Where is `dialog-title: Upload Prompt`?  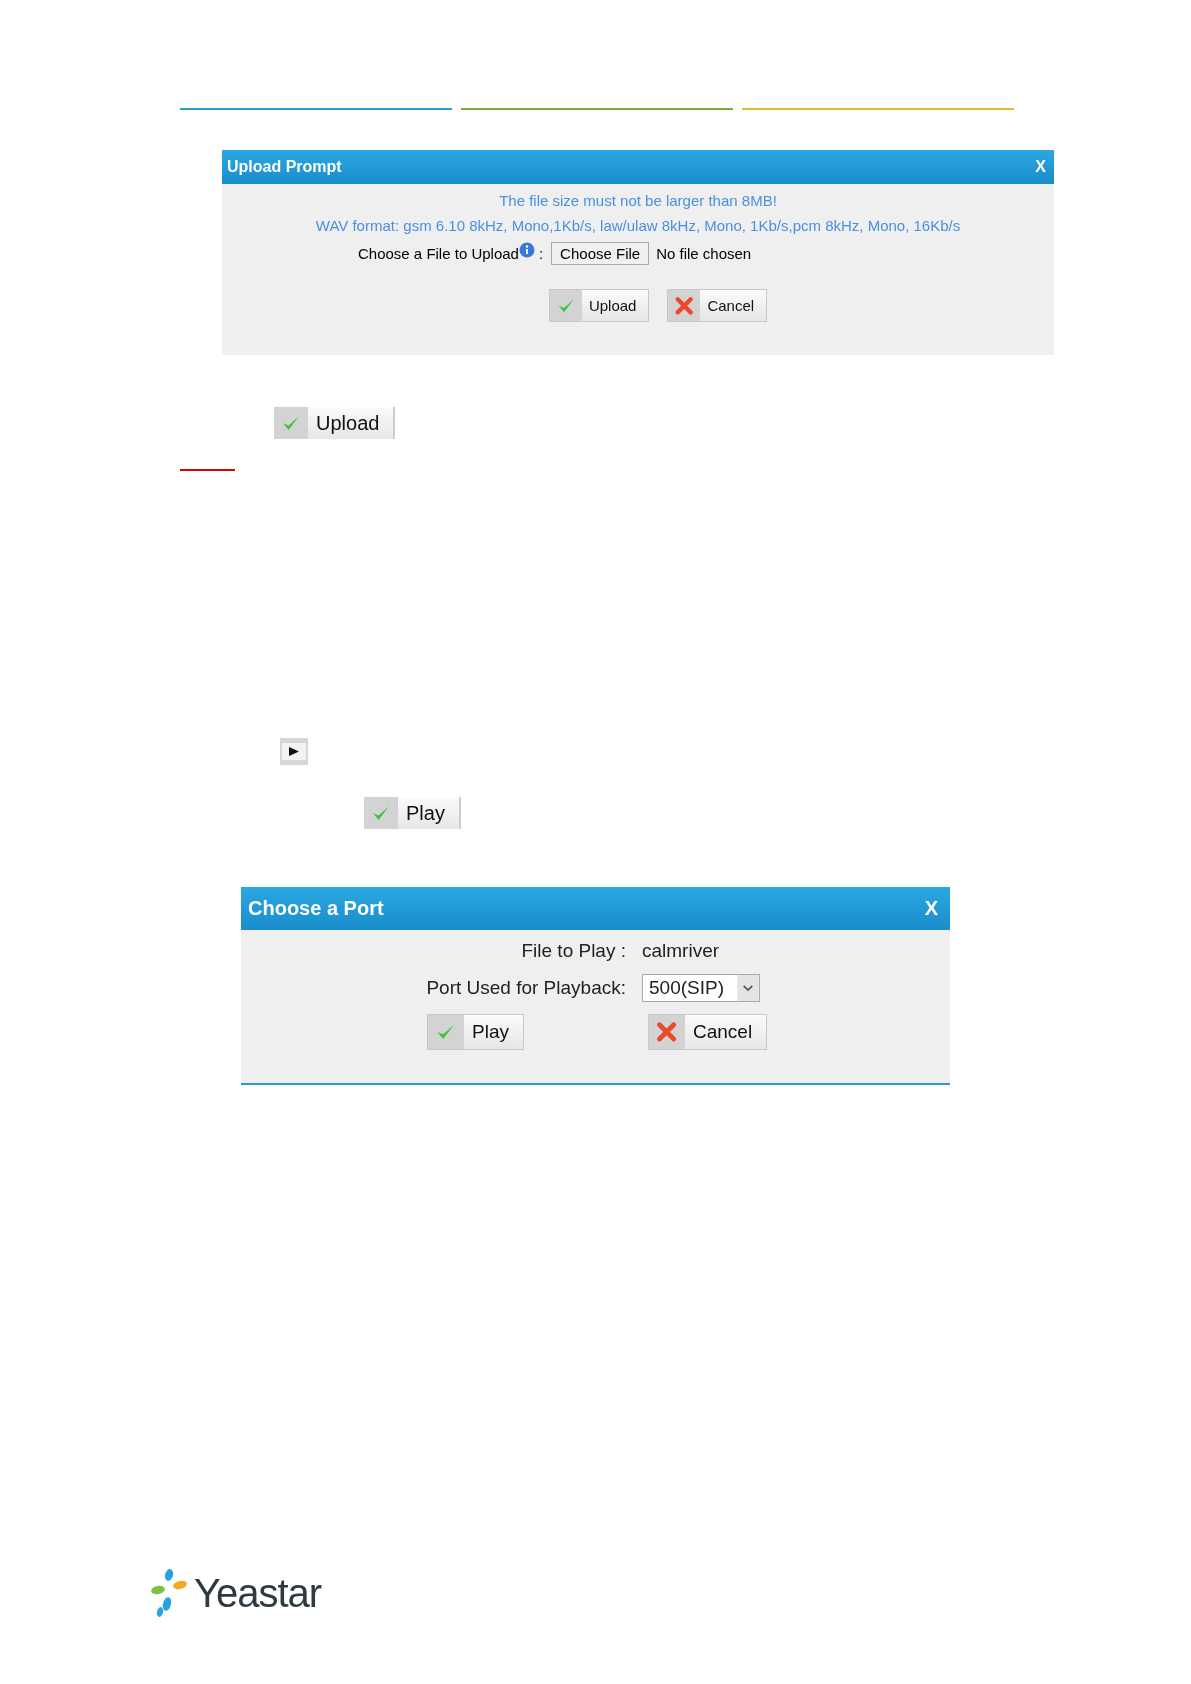 dialog-title: Upload Prompt is located at coordinates (284, 167).